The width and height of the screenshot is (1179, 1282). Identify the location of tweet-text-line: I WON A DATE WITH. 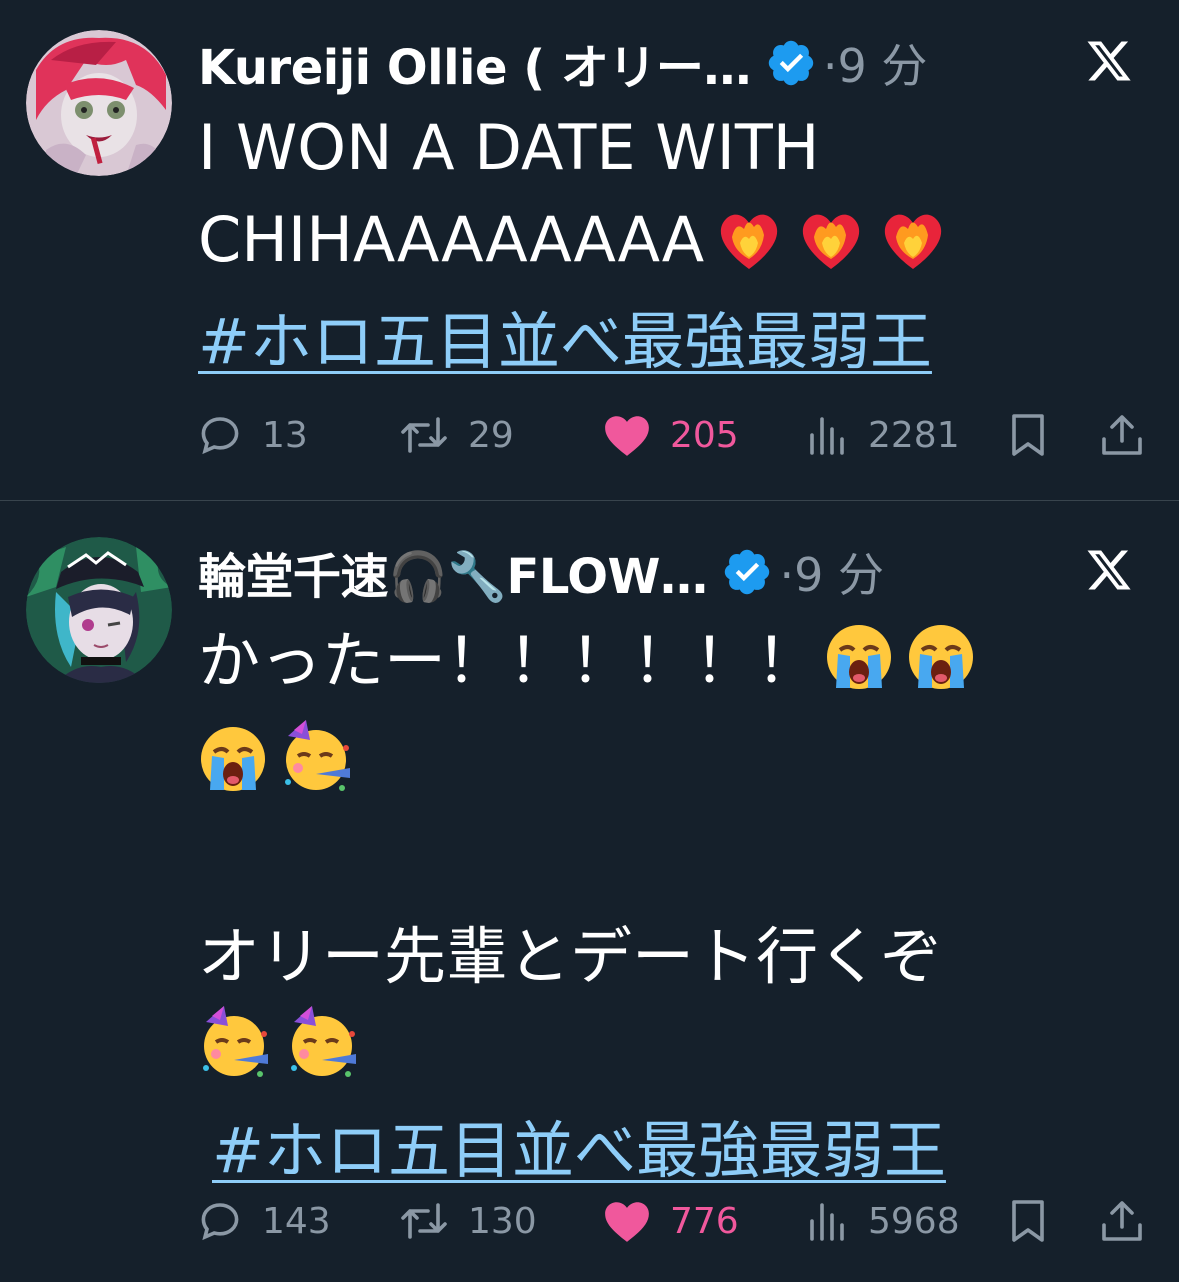
(509, 147).